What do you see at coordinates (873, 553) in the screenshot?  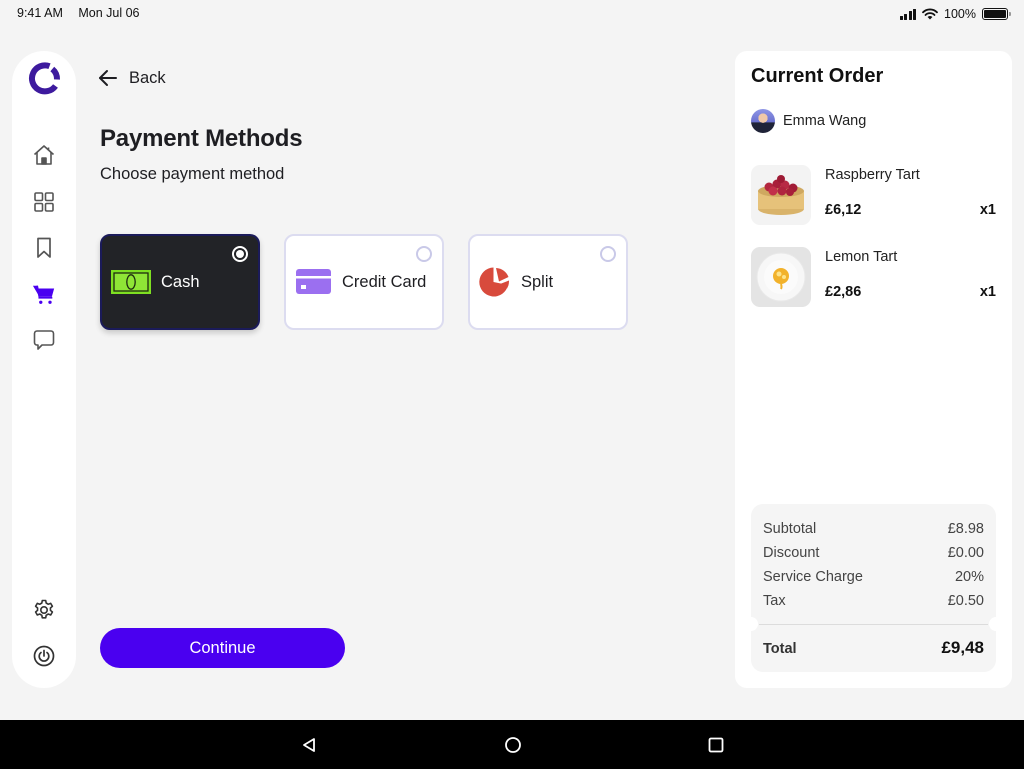 I see `summary-row-discount: Discount £0.00` at bounding box center [873, 553].